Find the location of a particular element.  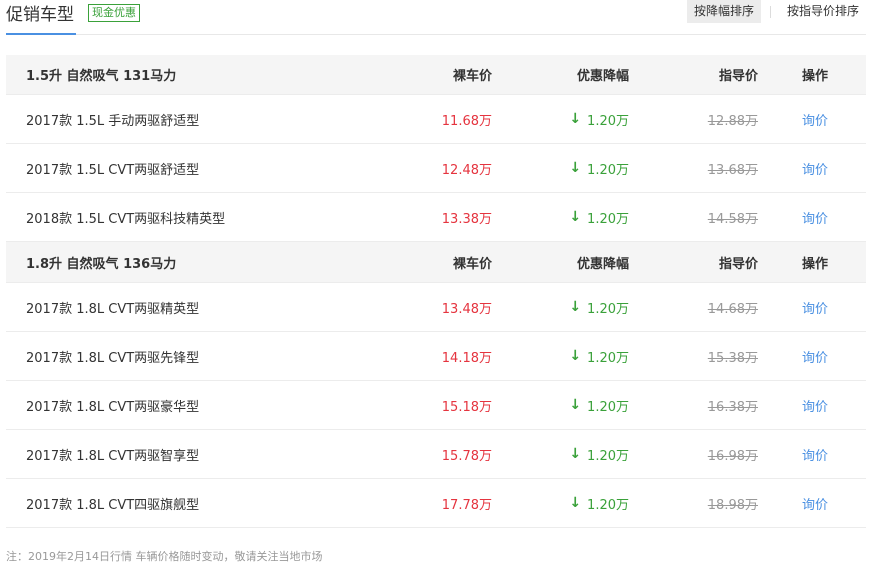

price-cell: 15.18万 is located at coordinates (467, 405).